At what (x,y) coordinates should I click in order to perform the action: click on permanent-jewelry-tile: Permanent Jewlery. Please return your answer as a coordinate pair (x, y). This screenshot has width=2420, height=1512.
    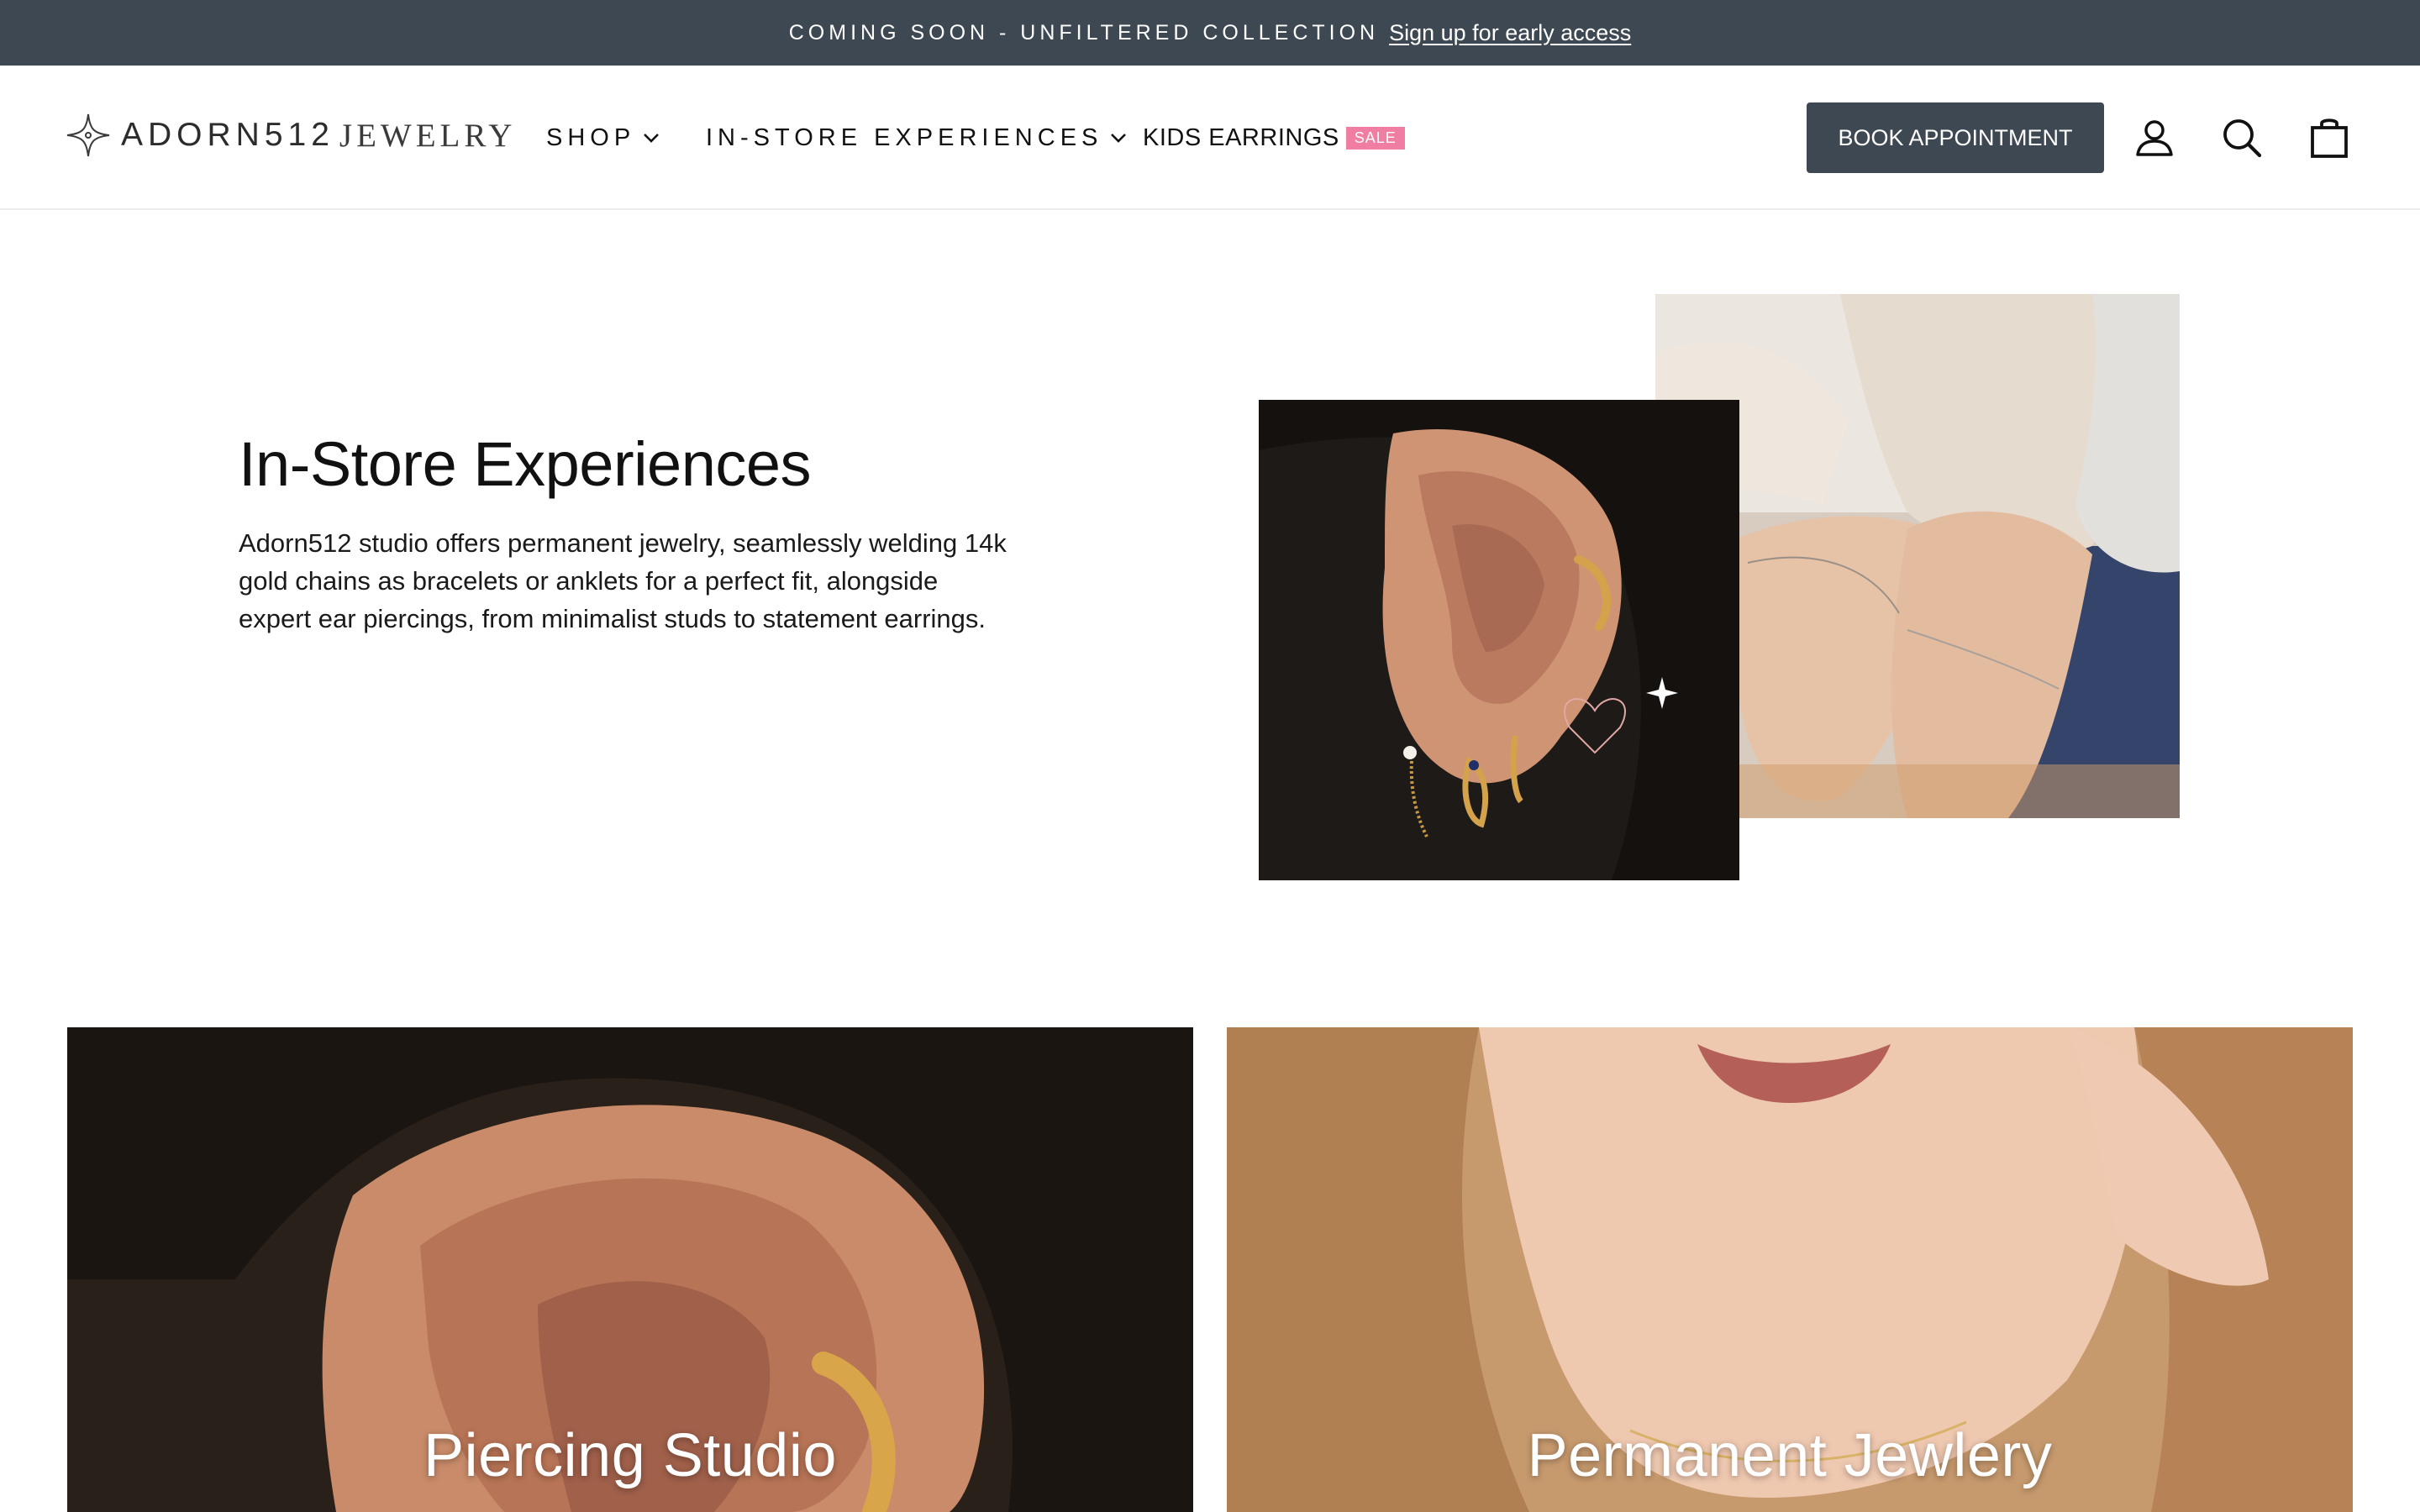
    Looking at the image, I should click on (1790, 1269).